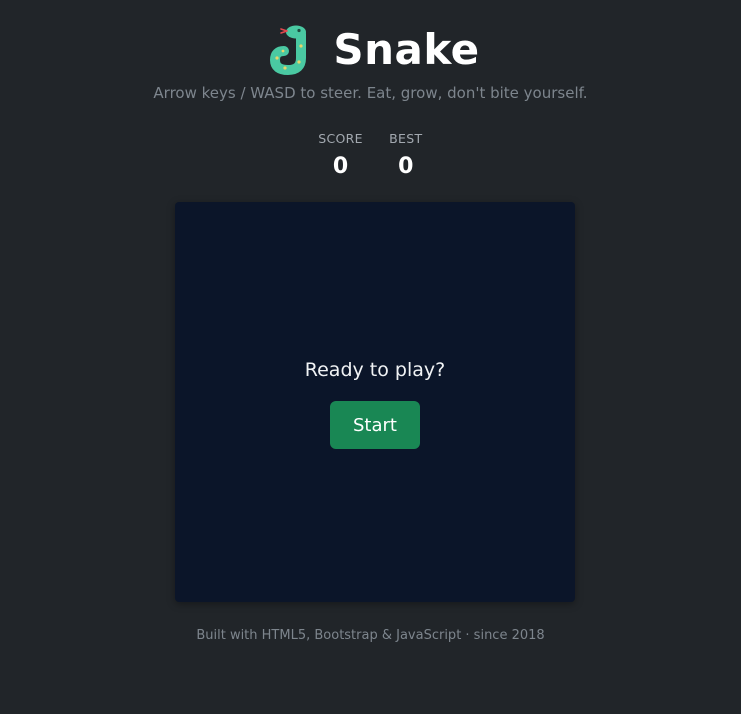  Describe the element at coordinates (288, 50) in the screenshot. I see `snake-icon` at that location.